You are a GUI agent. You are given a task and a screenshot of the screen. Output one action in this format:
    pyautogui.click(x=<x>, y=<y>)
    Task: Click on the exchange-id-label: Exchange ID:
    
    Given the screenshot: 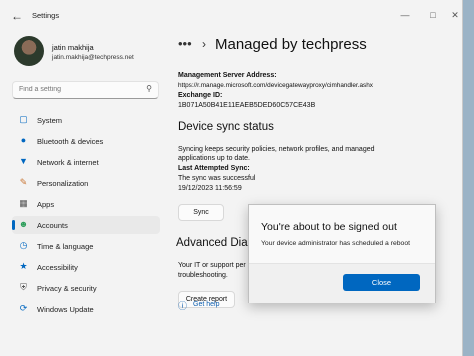 What is the action you would take?
    pyautogui.click(x=200, y=95)
    